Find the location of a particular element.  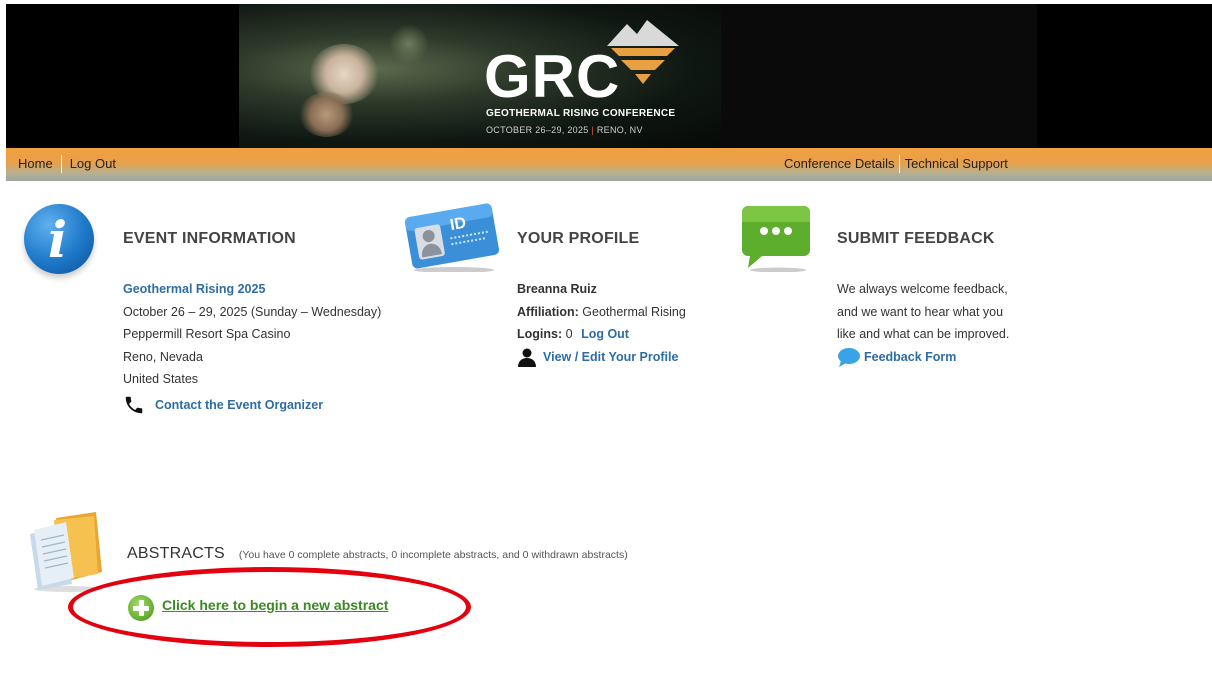

banner-right-panel is located at coordinates (879, 76).